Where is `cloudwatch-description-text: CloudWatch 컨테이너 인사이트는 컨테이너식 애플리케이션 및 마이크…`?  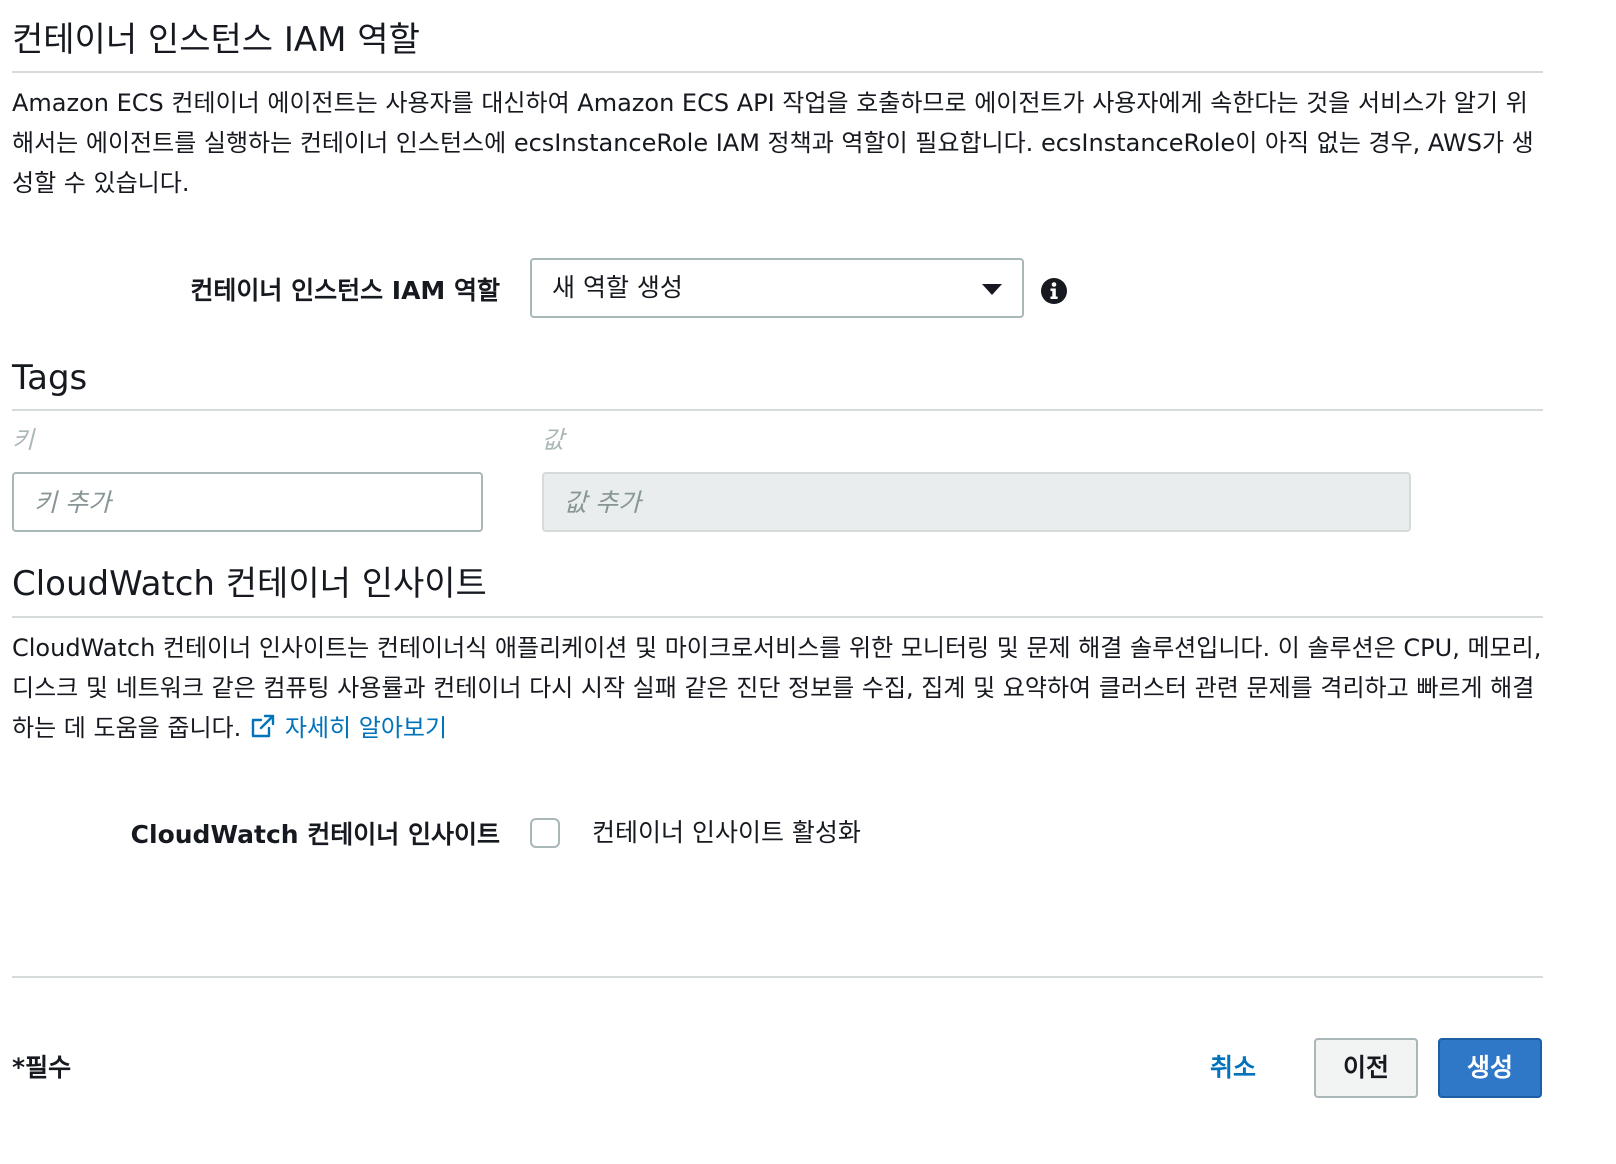 cloudwatch-description-text: CloudWatch 컨테이너 인사이트는 컨테이너식 애플리케이션 및 마이크… is located at coordinates (777, 688).